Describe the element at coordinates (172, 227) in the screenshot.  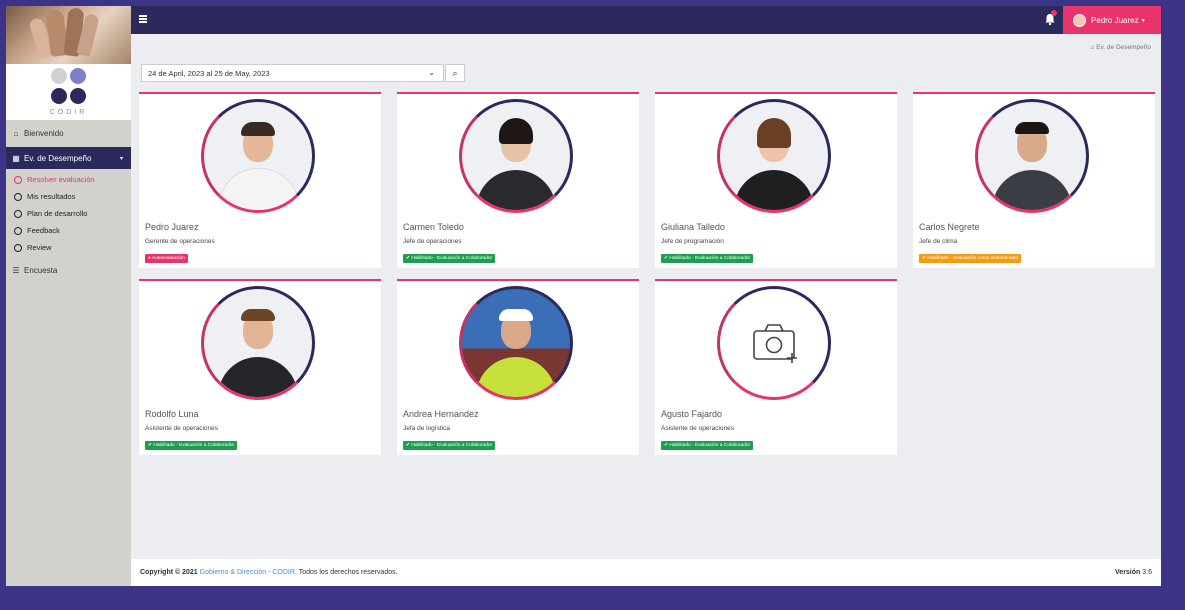
I see `employee-name: Pedro Juarez` at that location.